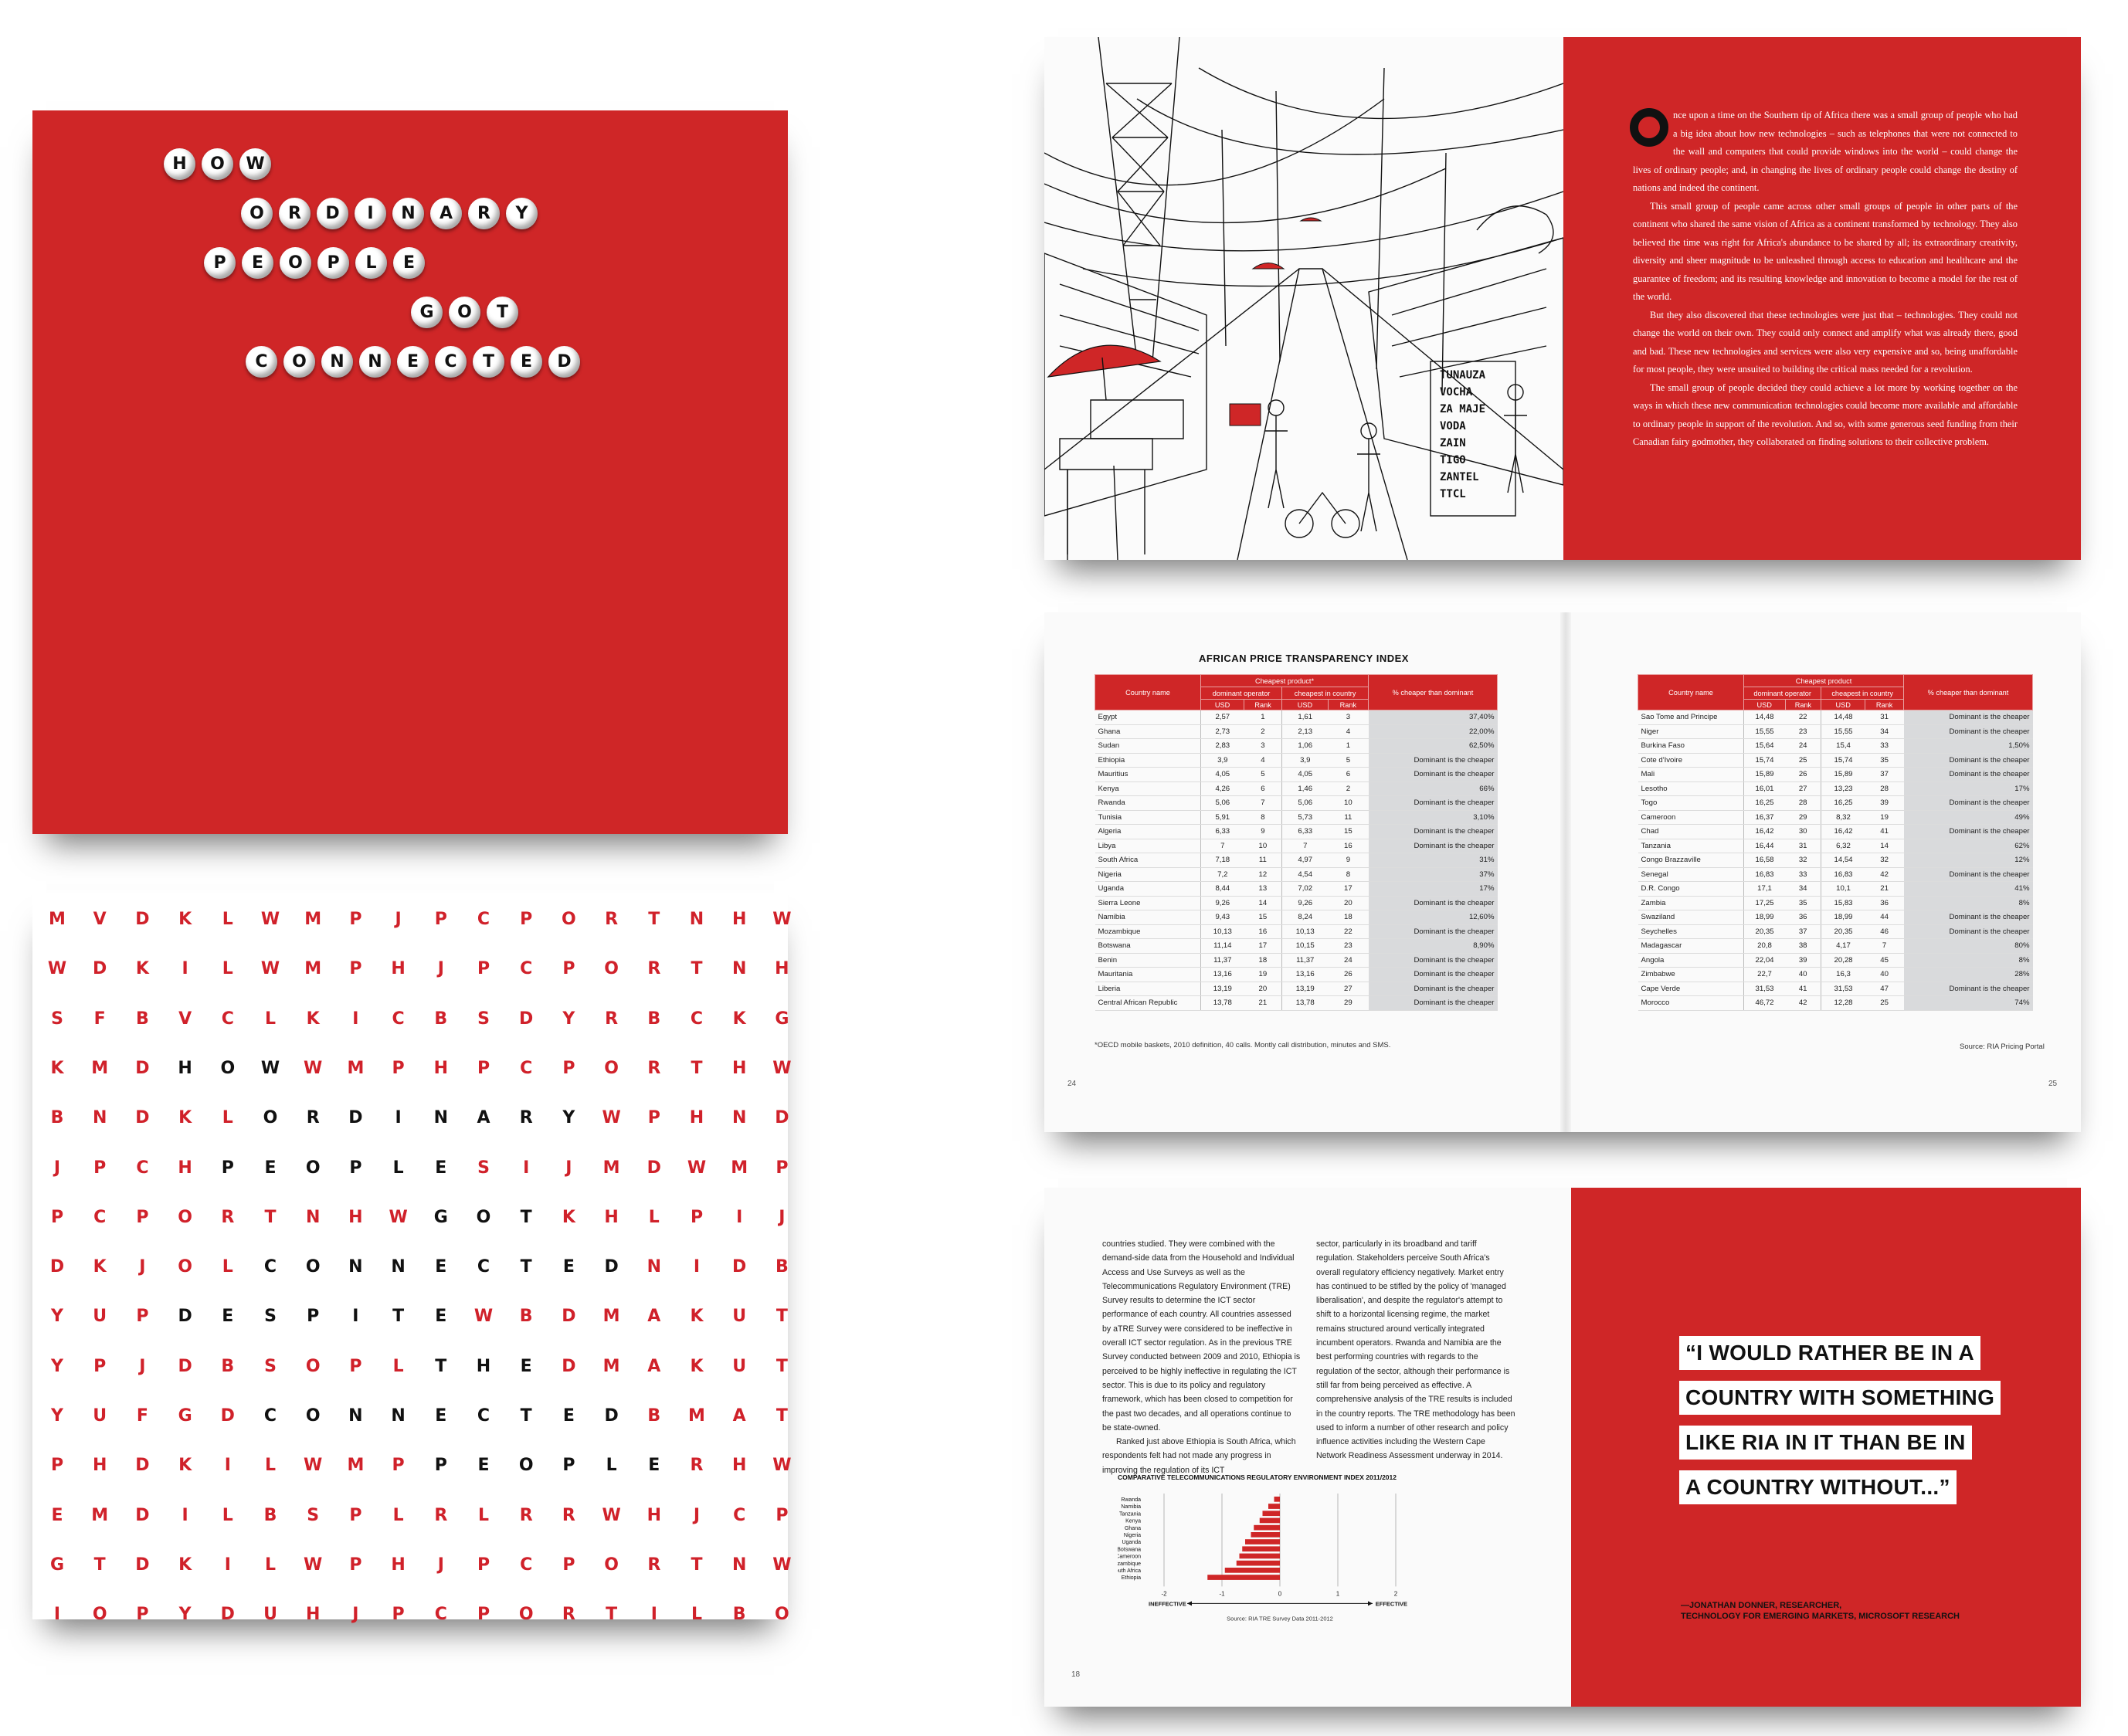 The width and height of the screenshot is (2128, 1736). I want to click on category-label: Cameroon, so click(1129, 1557).